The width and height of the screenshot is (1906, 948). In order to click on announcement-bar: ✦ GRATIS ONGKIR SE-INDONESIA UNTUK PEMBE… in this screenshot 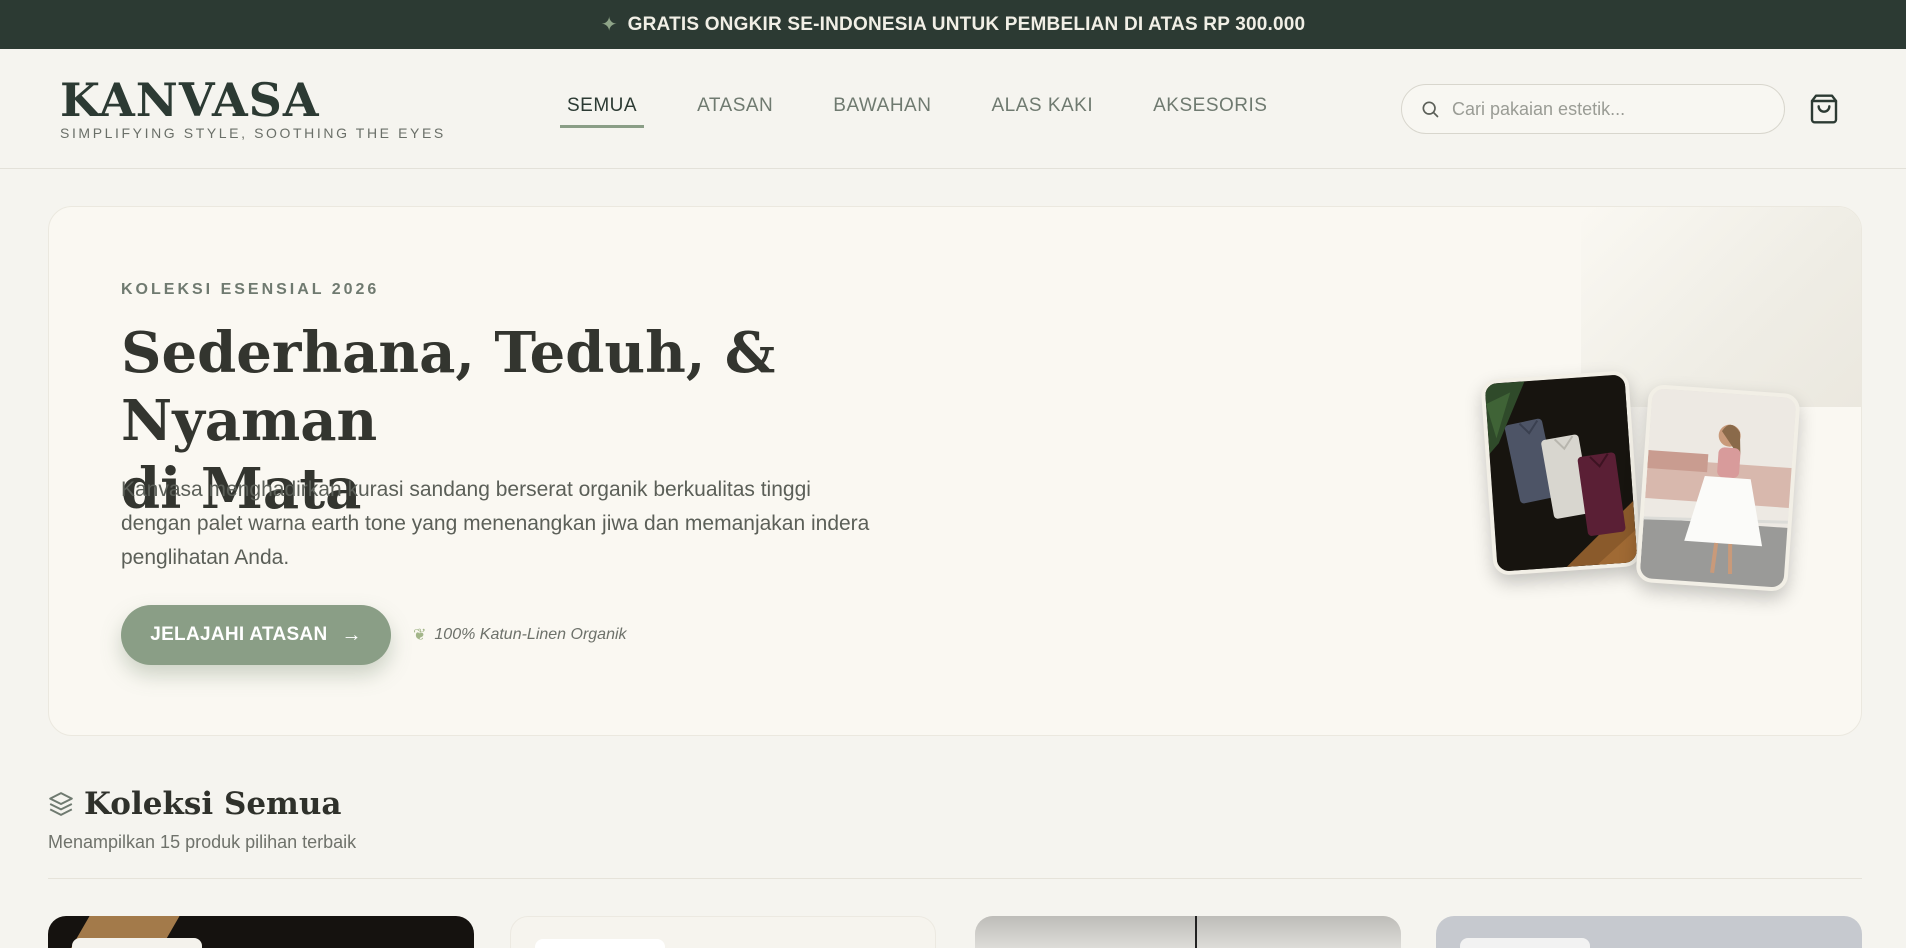, I will do `click(953, 24)`.